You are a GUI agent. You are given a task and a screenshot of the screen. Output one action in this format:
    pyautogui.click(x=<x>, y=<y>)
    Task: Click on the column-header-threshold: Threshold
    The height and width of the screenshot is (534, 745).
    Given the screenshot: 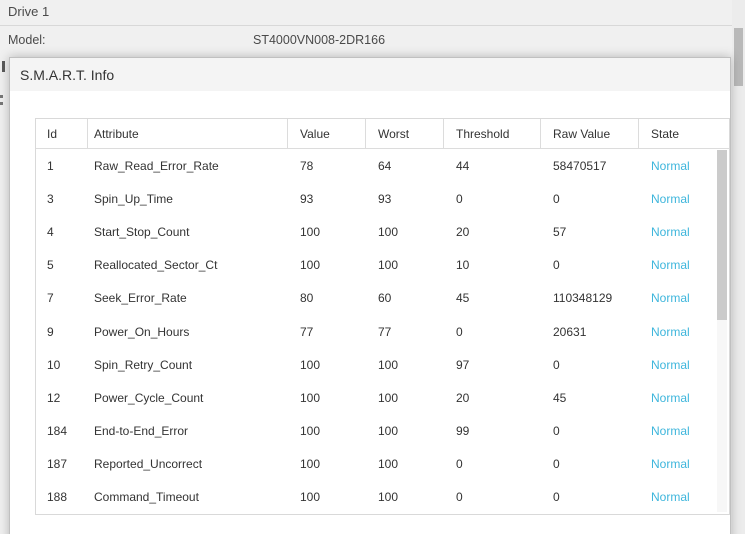 What is the action you would take?
    pyautogui.click(x=492, y=134)
    